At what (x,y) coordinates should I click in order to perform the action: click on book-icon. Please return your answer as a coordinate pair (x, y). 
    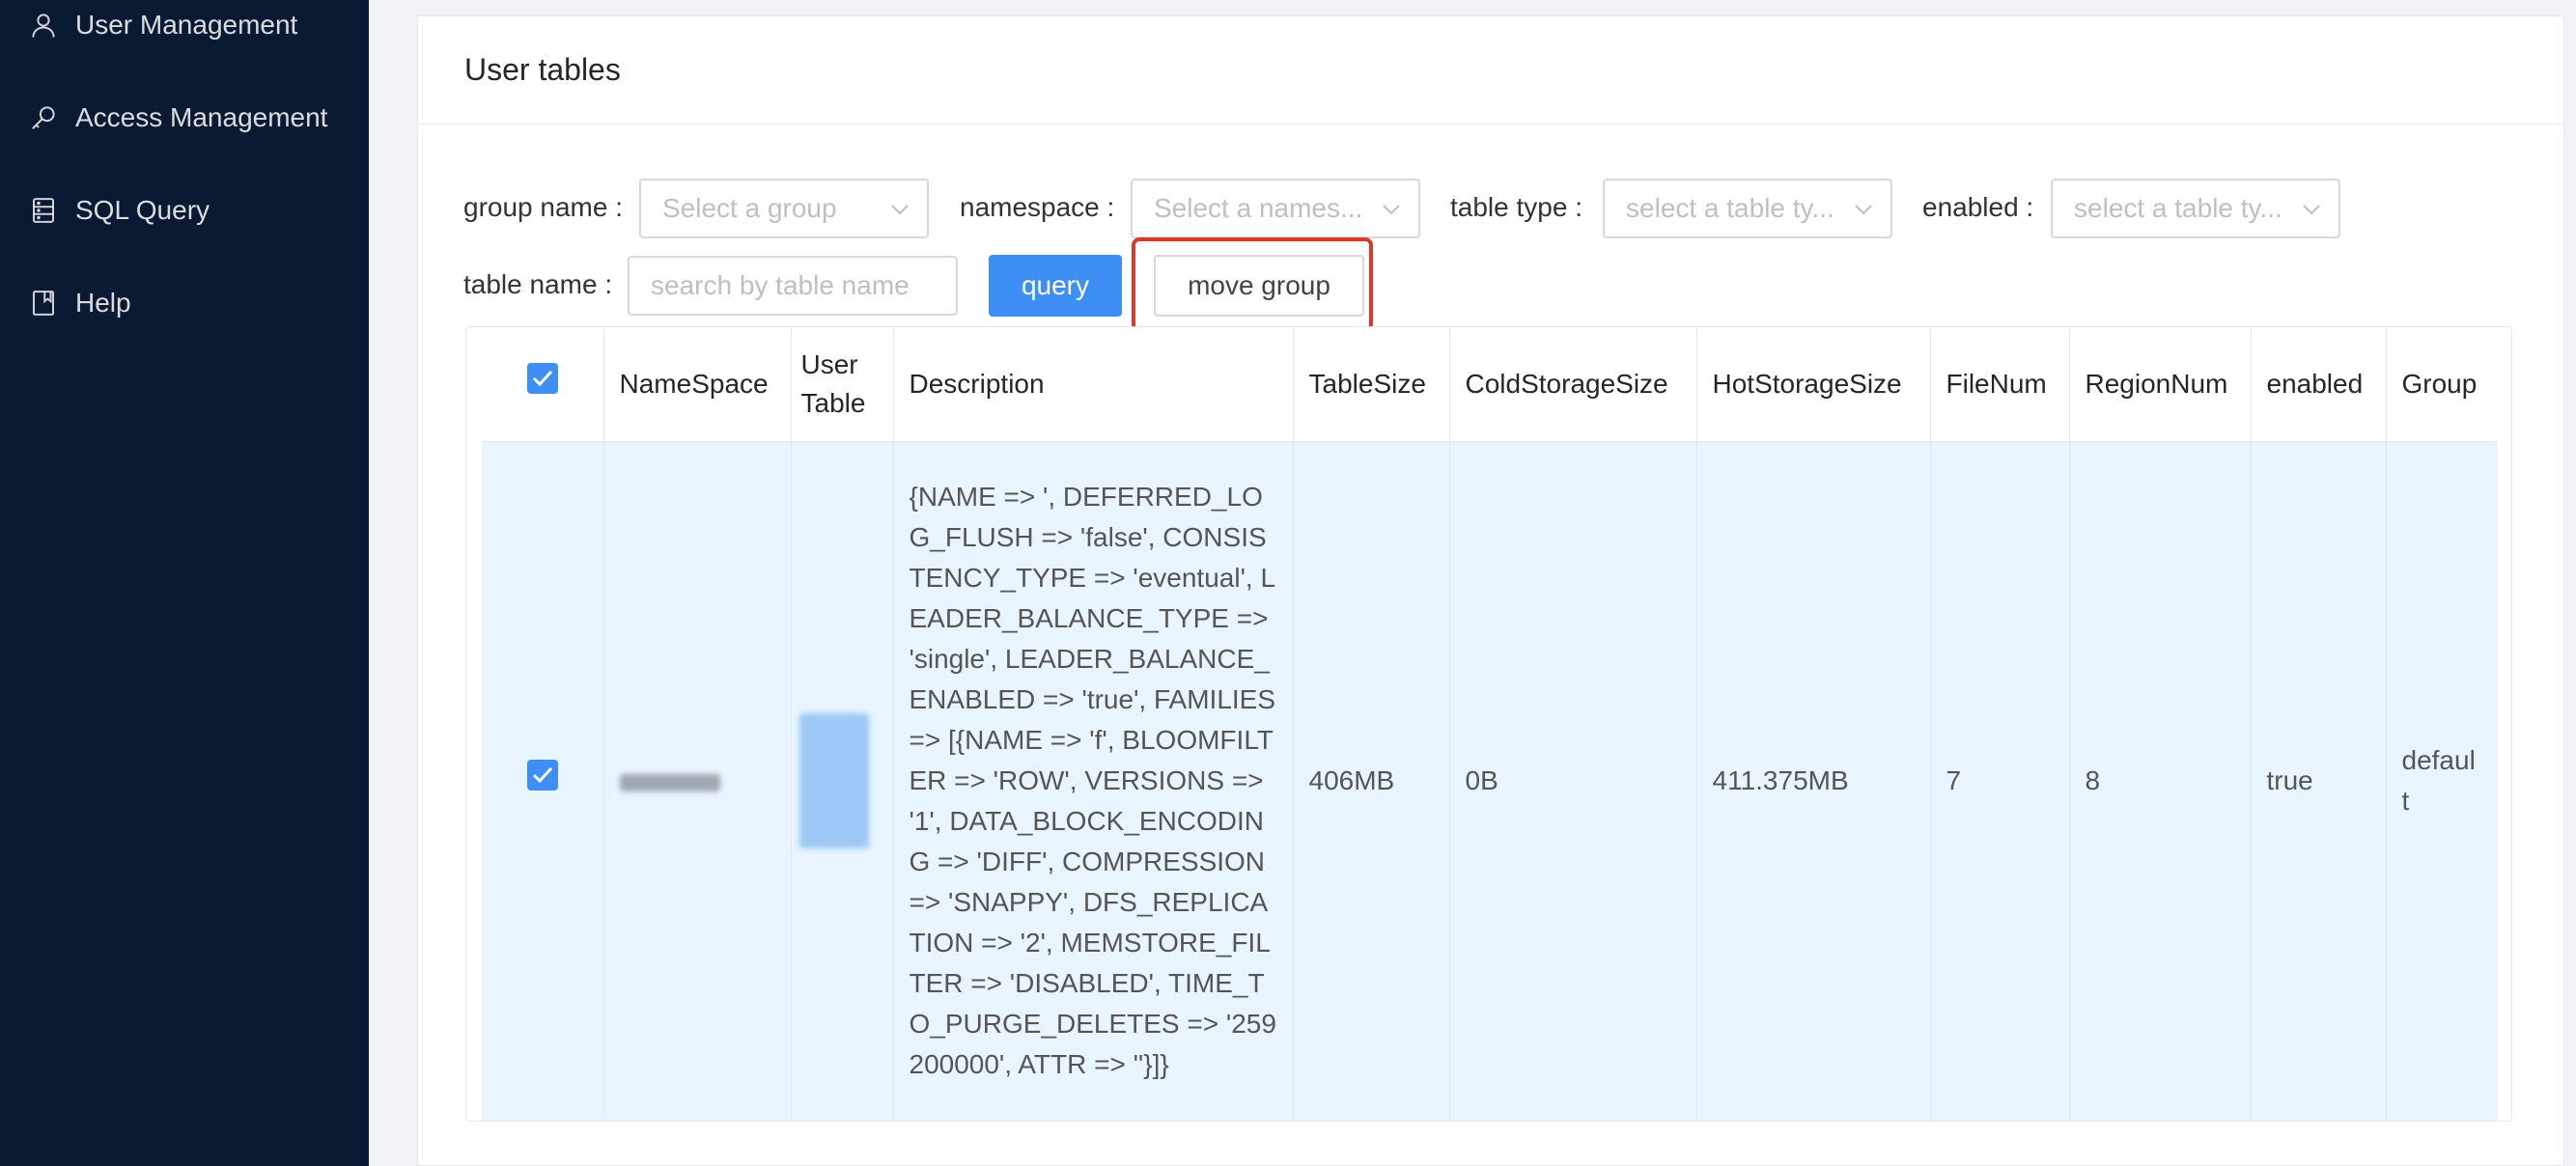
    Looking at the image, I should click on (44, 304).